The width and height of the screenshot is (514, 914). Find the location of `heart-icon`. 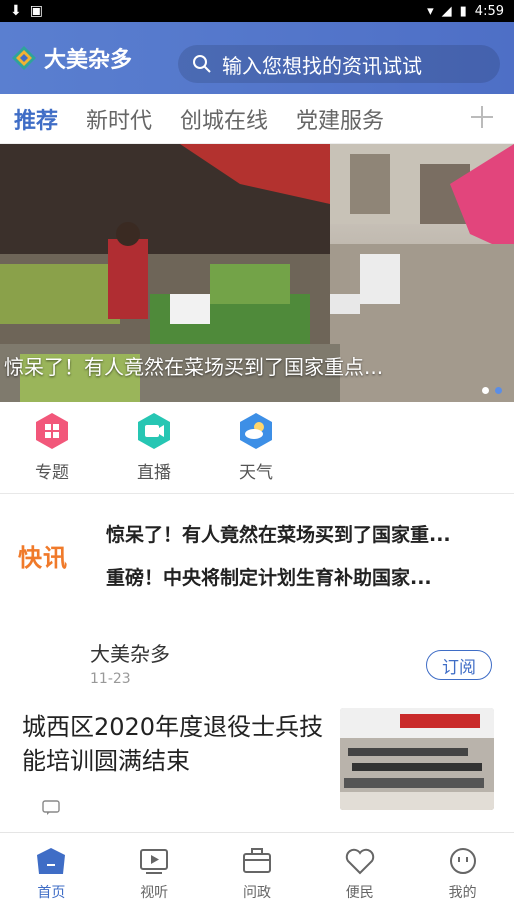

heart-icon is located at coordinates (359, 861).